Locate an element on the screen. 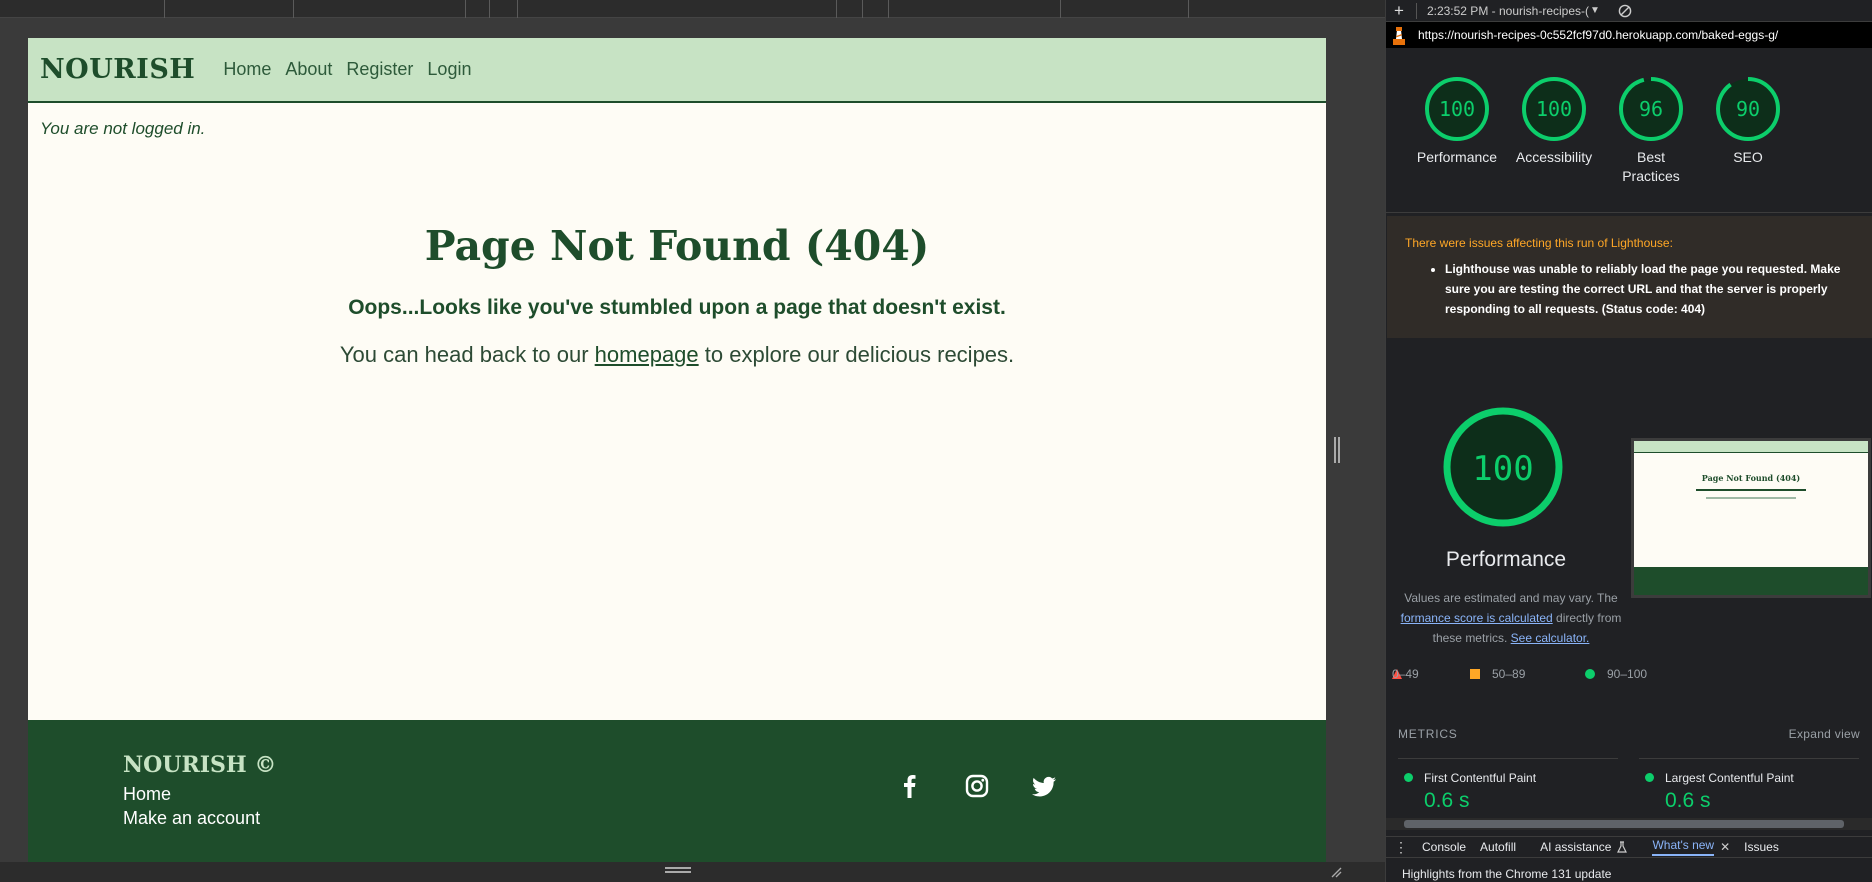 Image resolution: width=1872 pixels, height=882 pixels. gauge-label: SEO is located at coordinates (1748, 157).